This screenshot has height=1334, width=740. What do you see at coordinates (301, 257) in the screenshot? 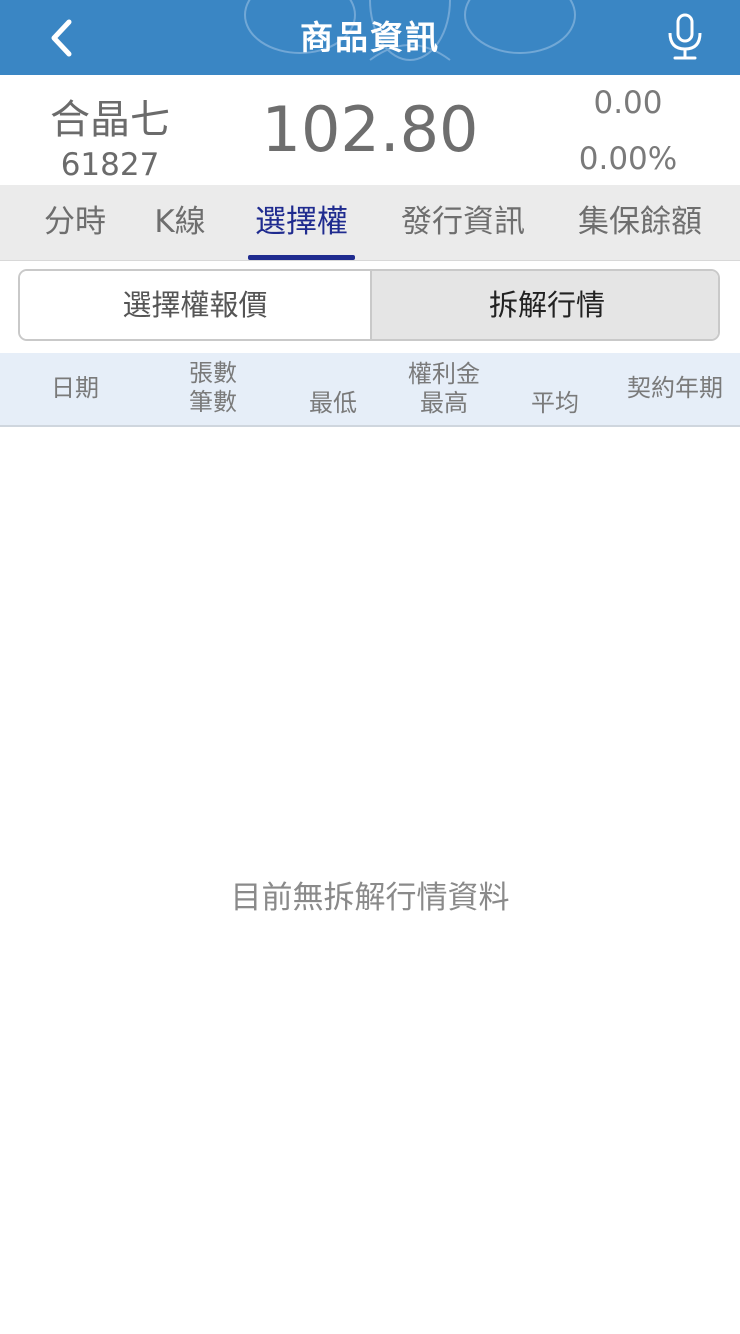
I see `active-tab-indicator` at bounding box center [301, 257].